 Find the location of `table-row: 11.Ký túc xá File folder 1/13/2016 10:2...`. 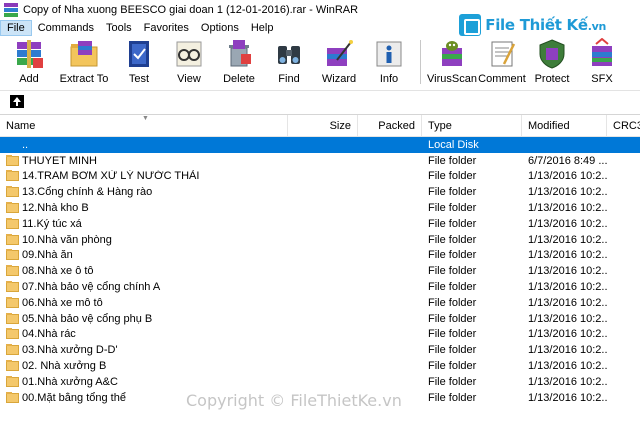

table-row: 11.Ký túc xá File folder 1/13/2016 10:2... is located at coordinates (320, 224).